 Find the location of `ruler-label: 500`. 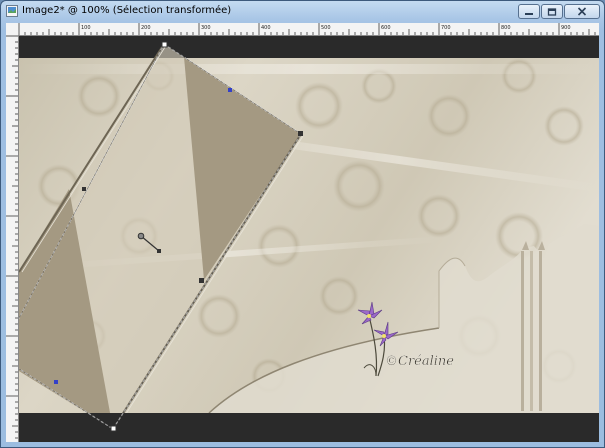

ruler-label: 500 is located at coordinates (326, 28).